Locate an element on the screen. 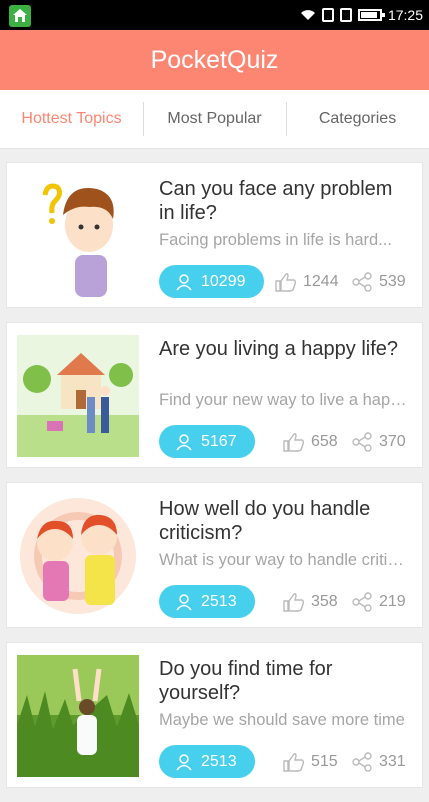 The height and width of the screenshot is (802, 429). app-title: PocketQuiz is located at coordinates (214, 59).